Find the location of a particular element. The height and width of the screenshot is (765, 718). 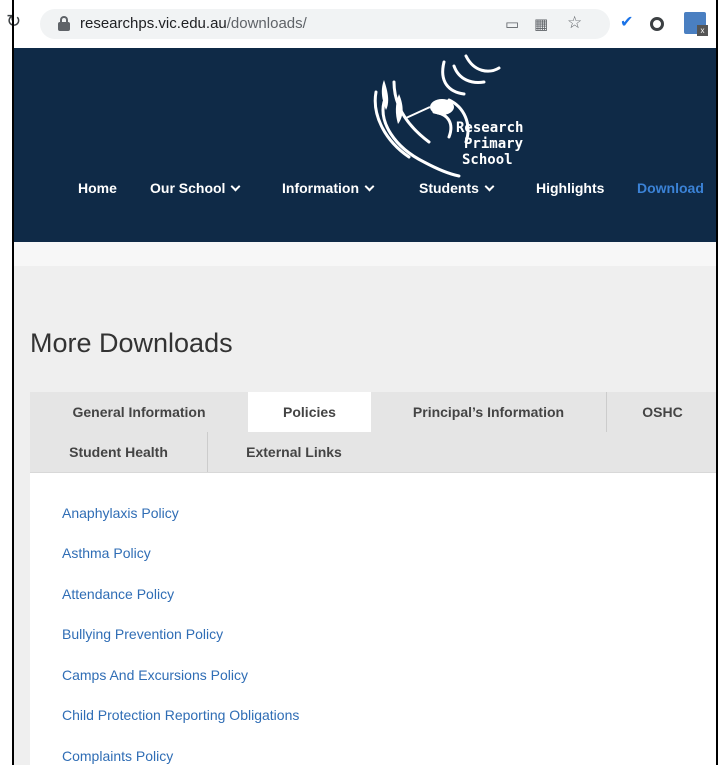

page-title: More Downloads is located at coordinates (131, 343).